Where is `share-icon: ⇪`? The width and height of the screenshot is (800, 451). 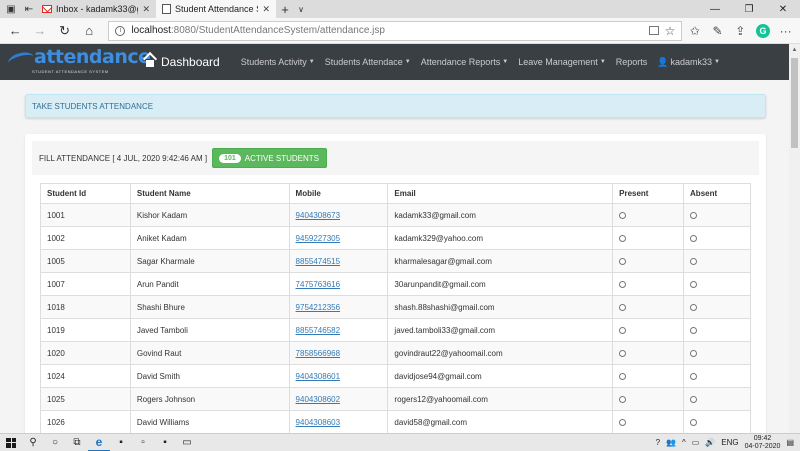
share-icon: ⇪ is located at coordinates (740, 31).